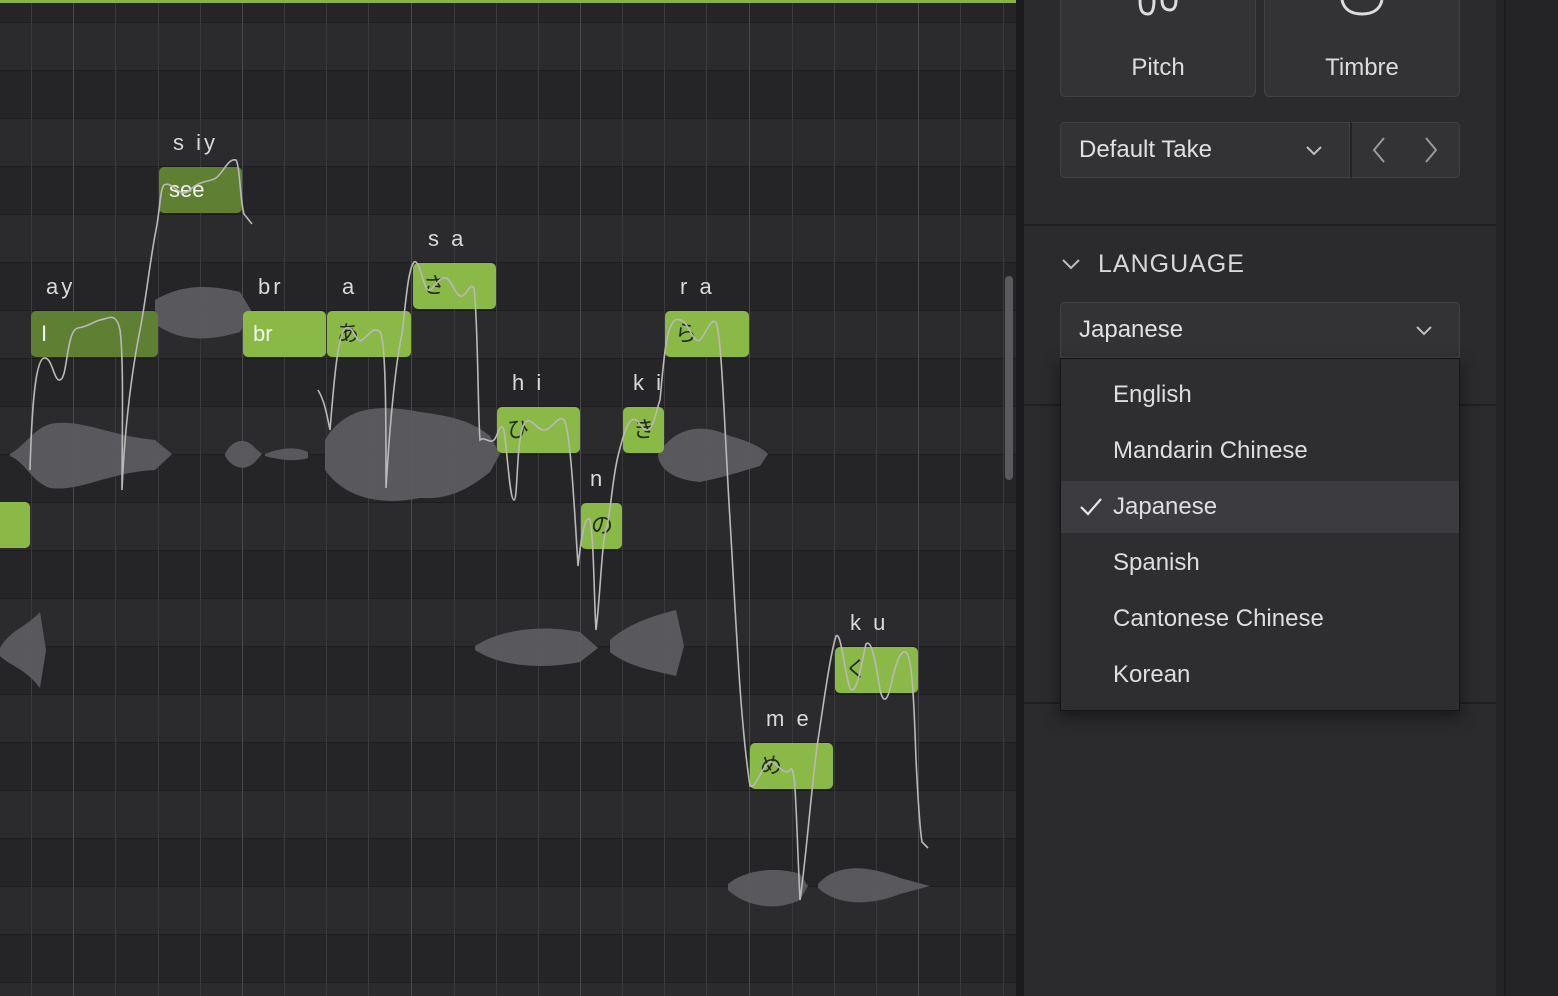 The height and width of the screenshot is (996, 1558). I want to click on take-dropdown: Default Take, so click(1205, 150).